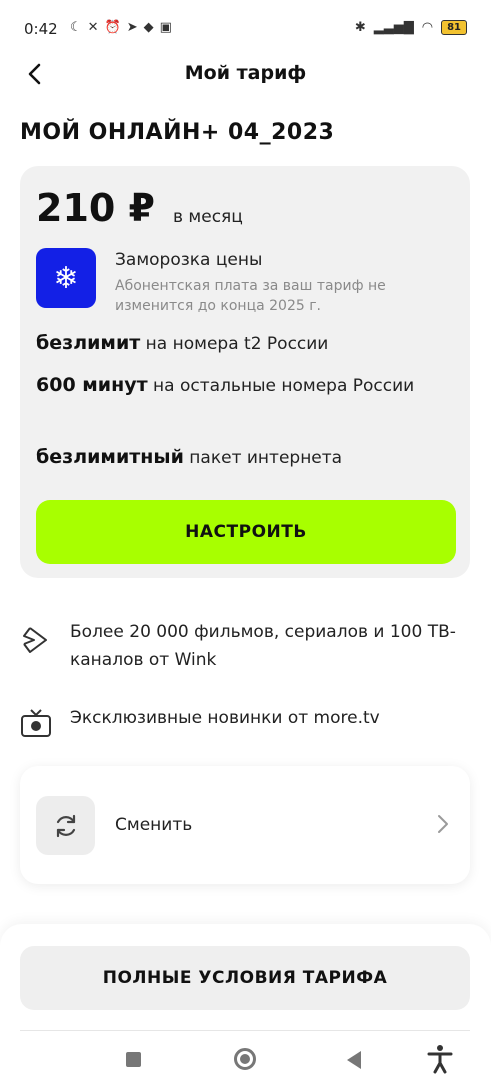  I want to click on freeze-title: Заморозка цены, so click(189, 260).